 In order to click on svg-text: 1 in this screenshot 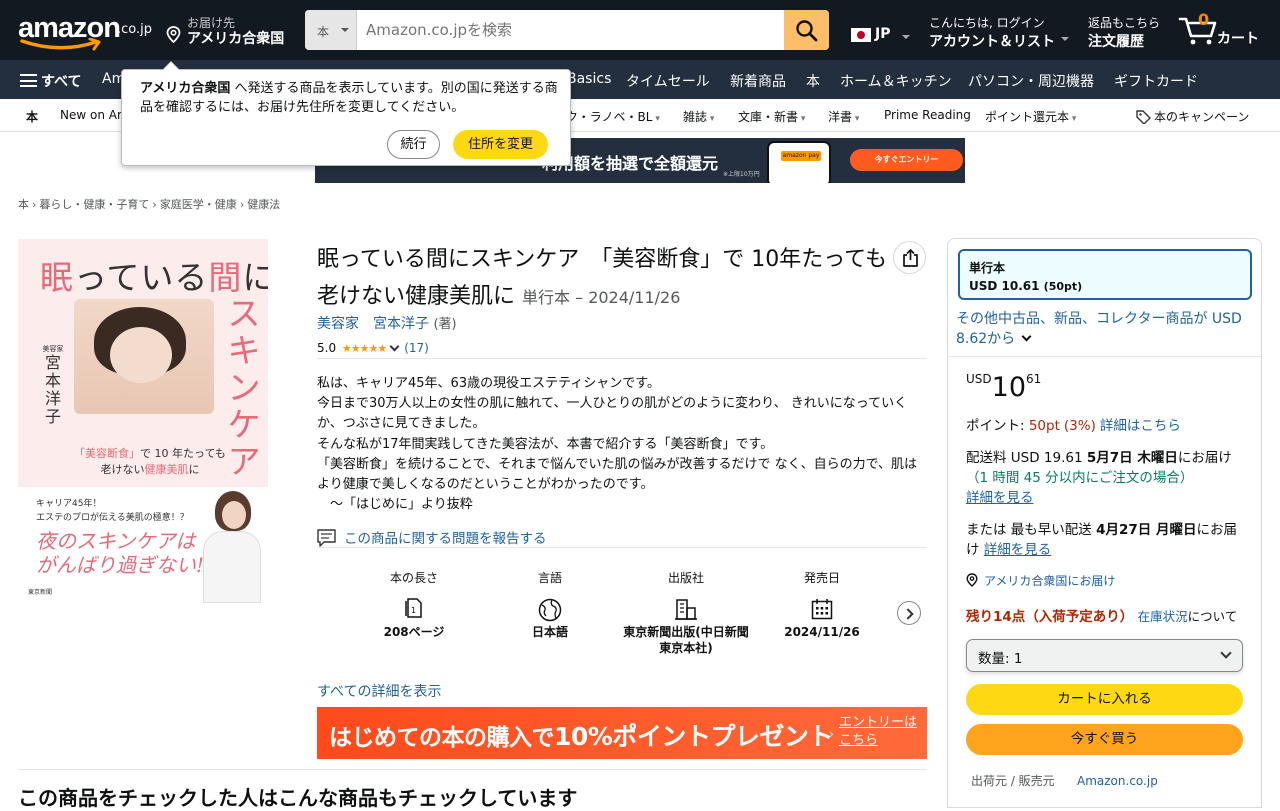, I will do `click(413, 610)`.